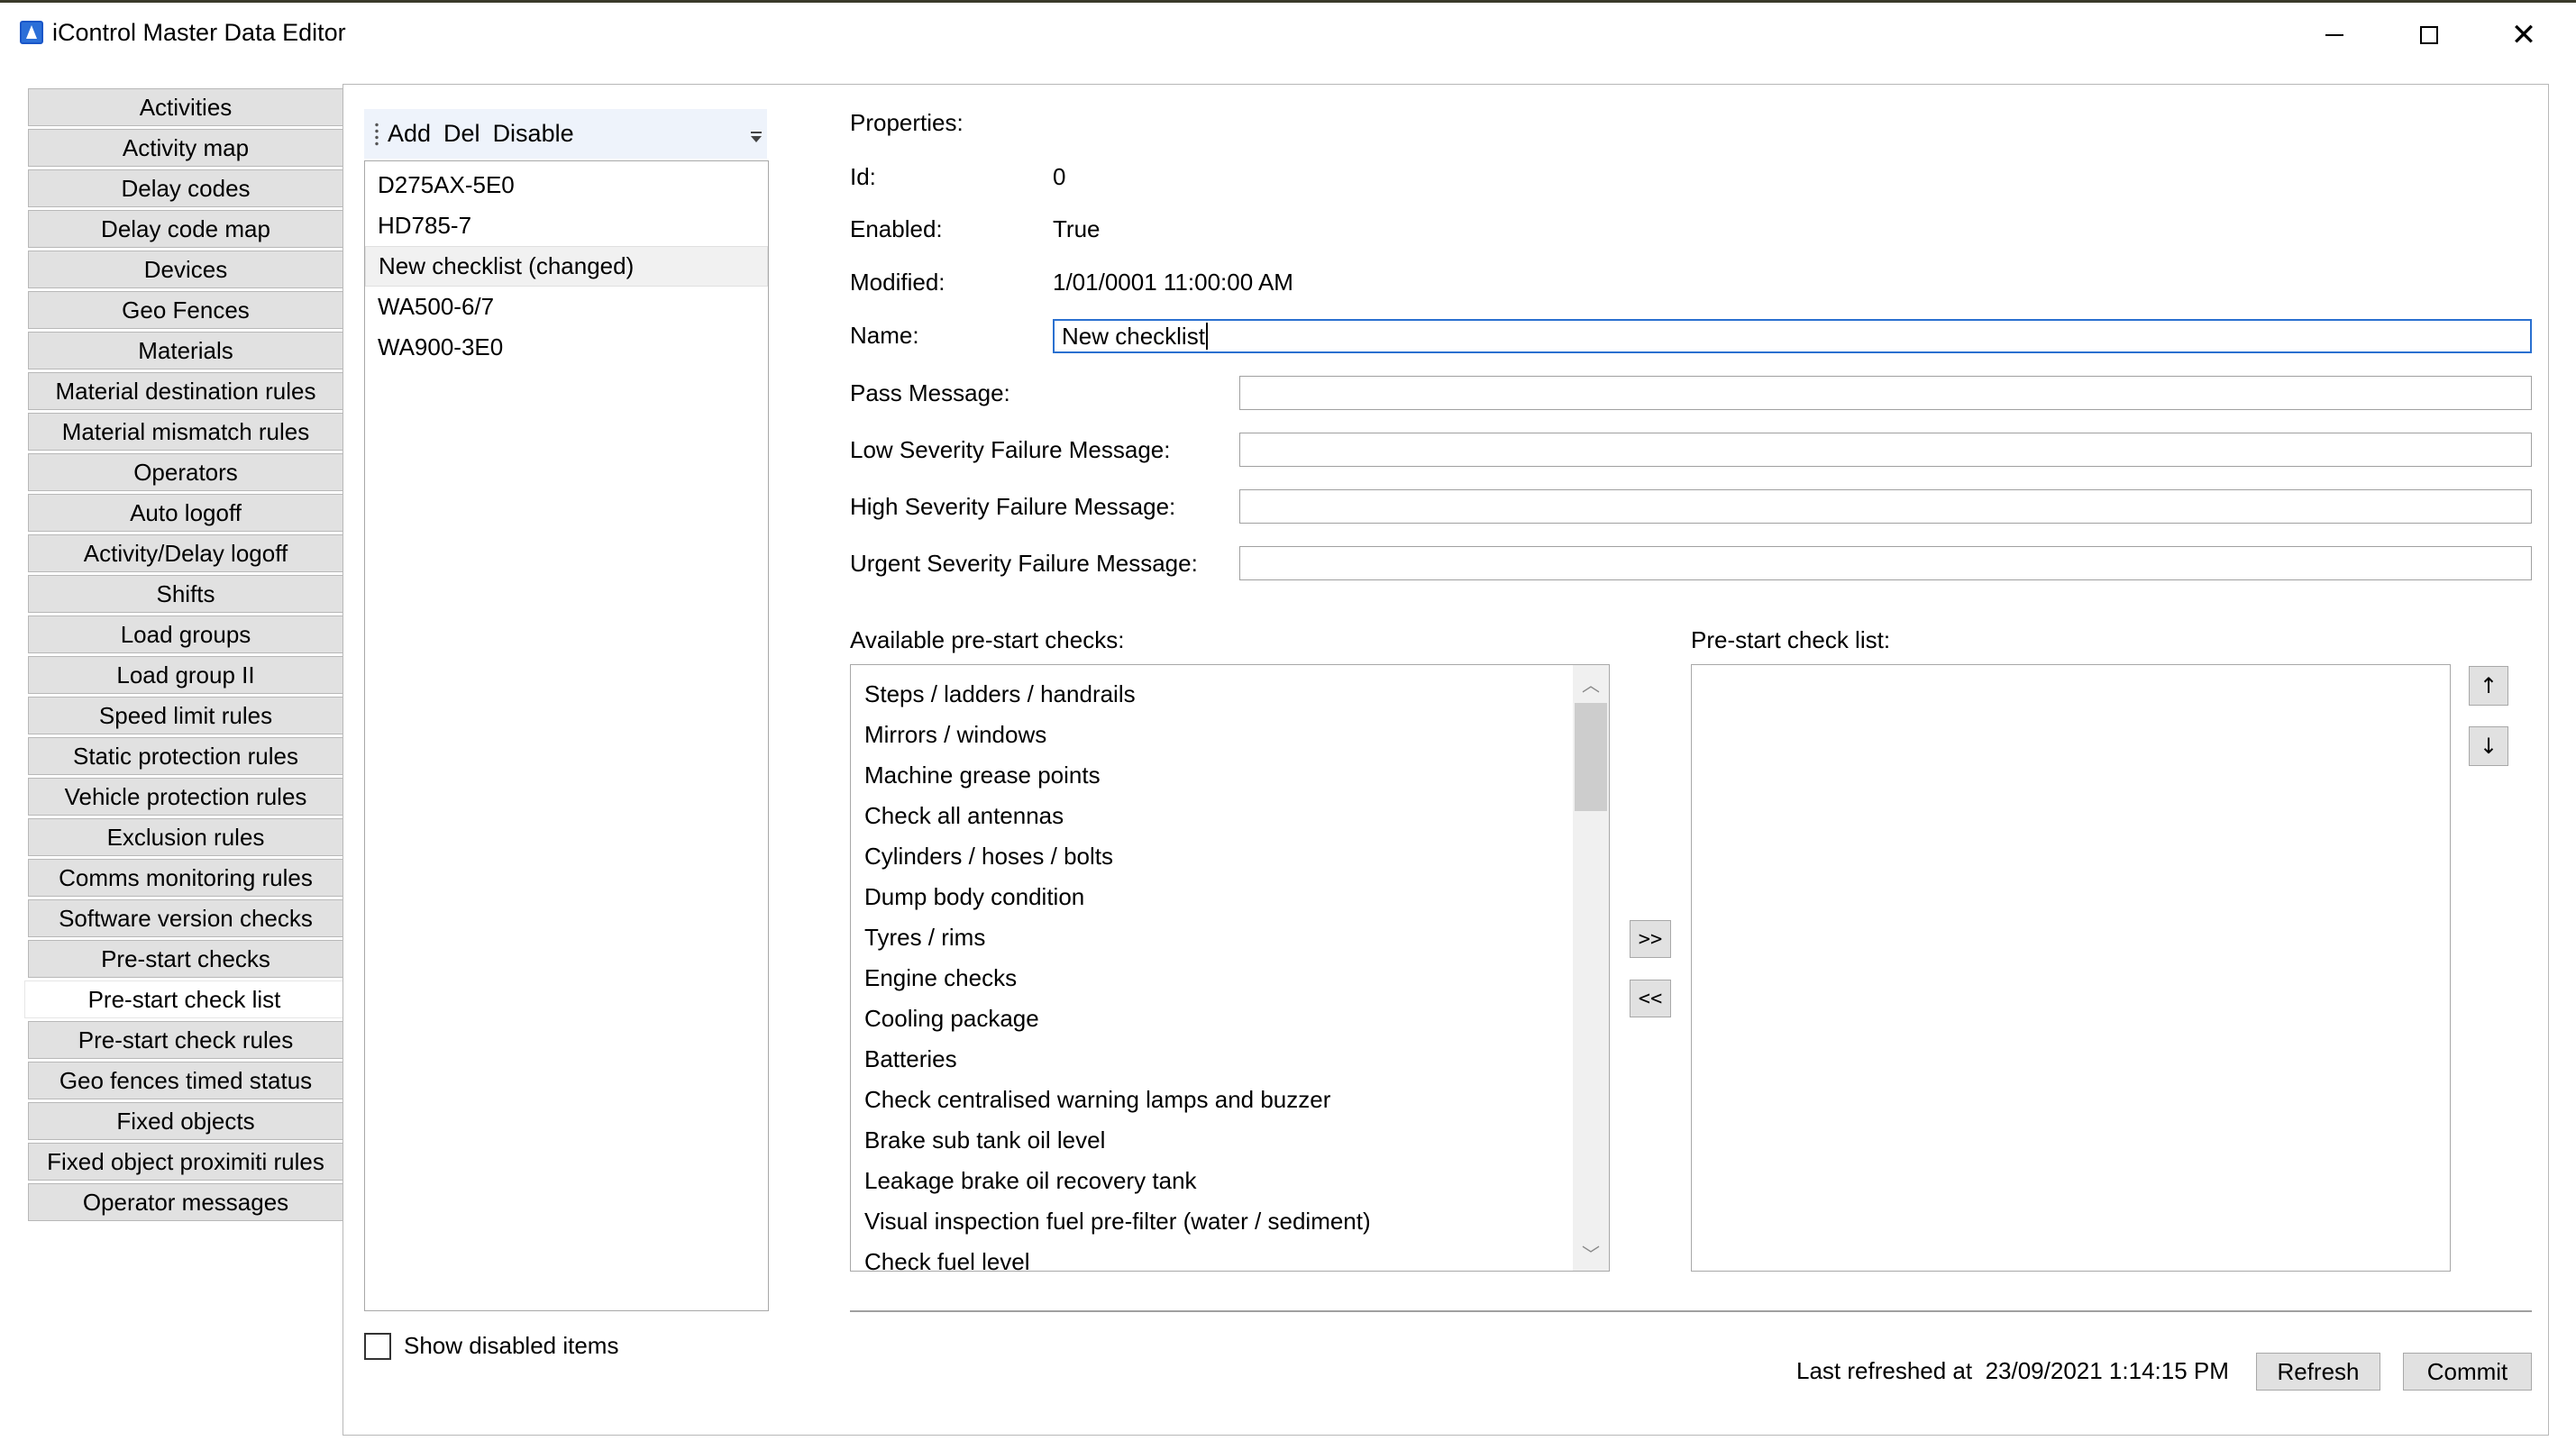  What do you see at coordinates (1211, 775) in the screenshot?
I see `available-check-item: Machine grease points` at bounding box center [1211, 775].